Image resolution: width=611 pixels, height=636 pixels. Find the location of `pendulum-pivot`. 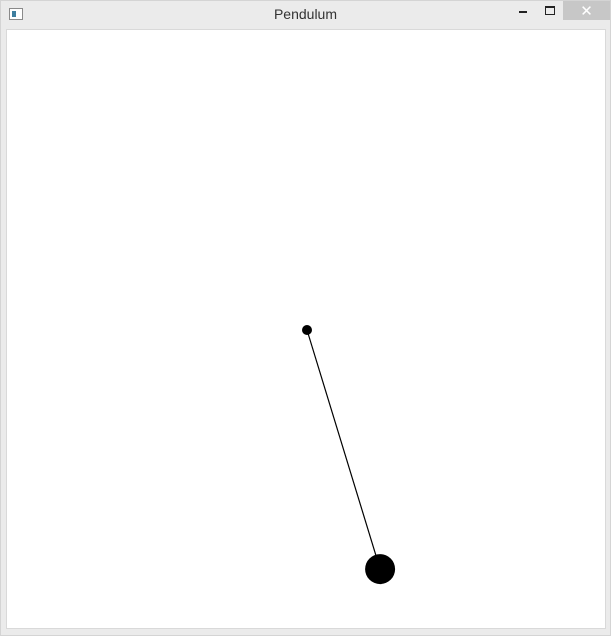

pendulum-pivot is located at coordinates (307, 330).